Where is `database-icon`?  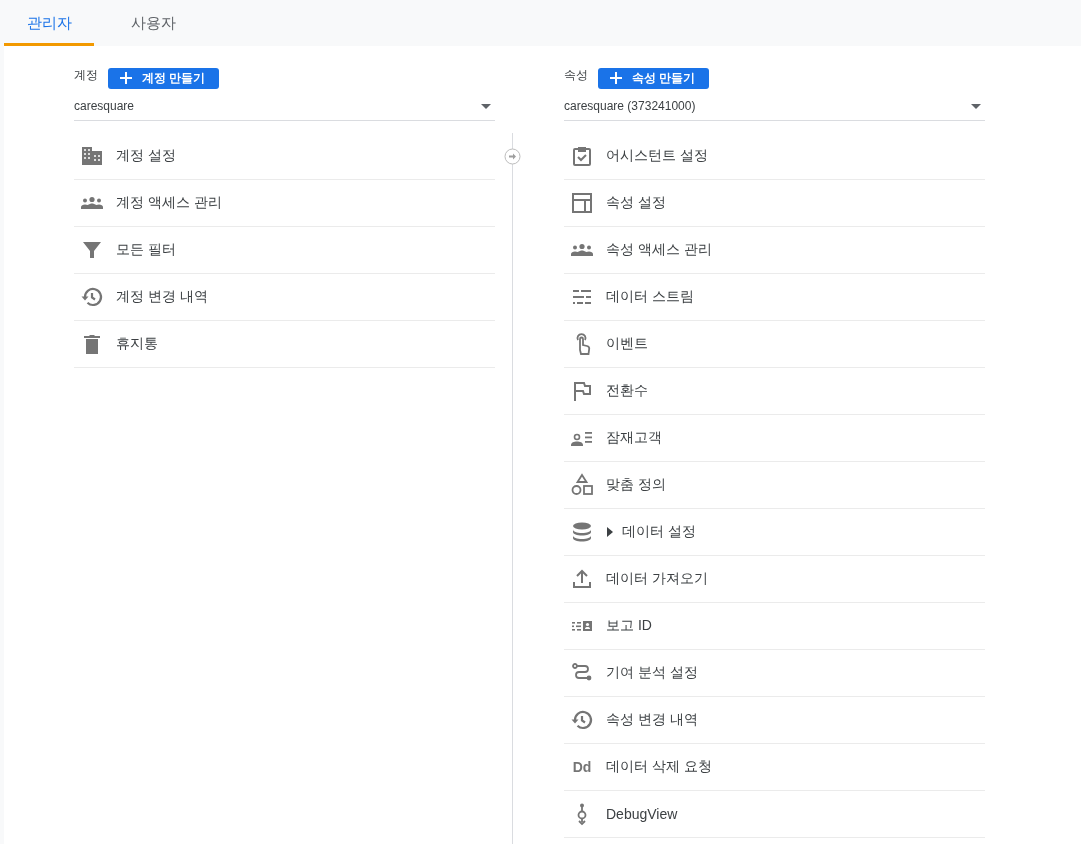
database-icon is located at coordinates (582, 532).